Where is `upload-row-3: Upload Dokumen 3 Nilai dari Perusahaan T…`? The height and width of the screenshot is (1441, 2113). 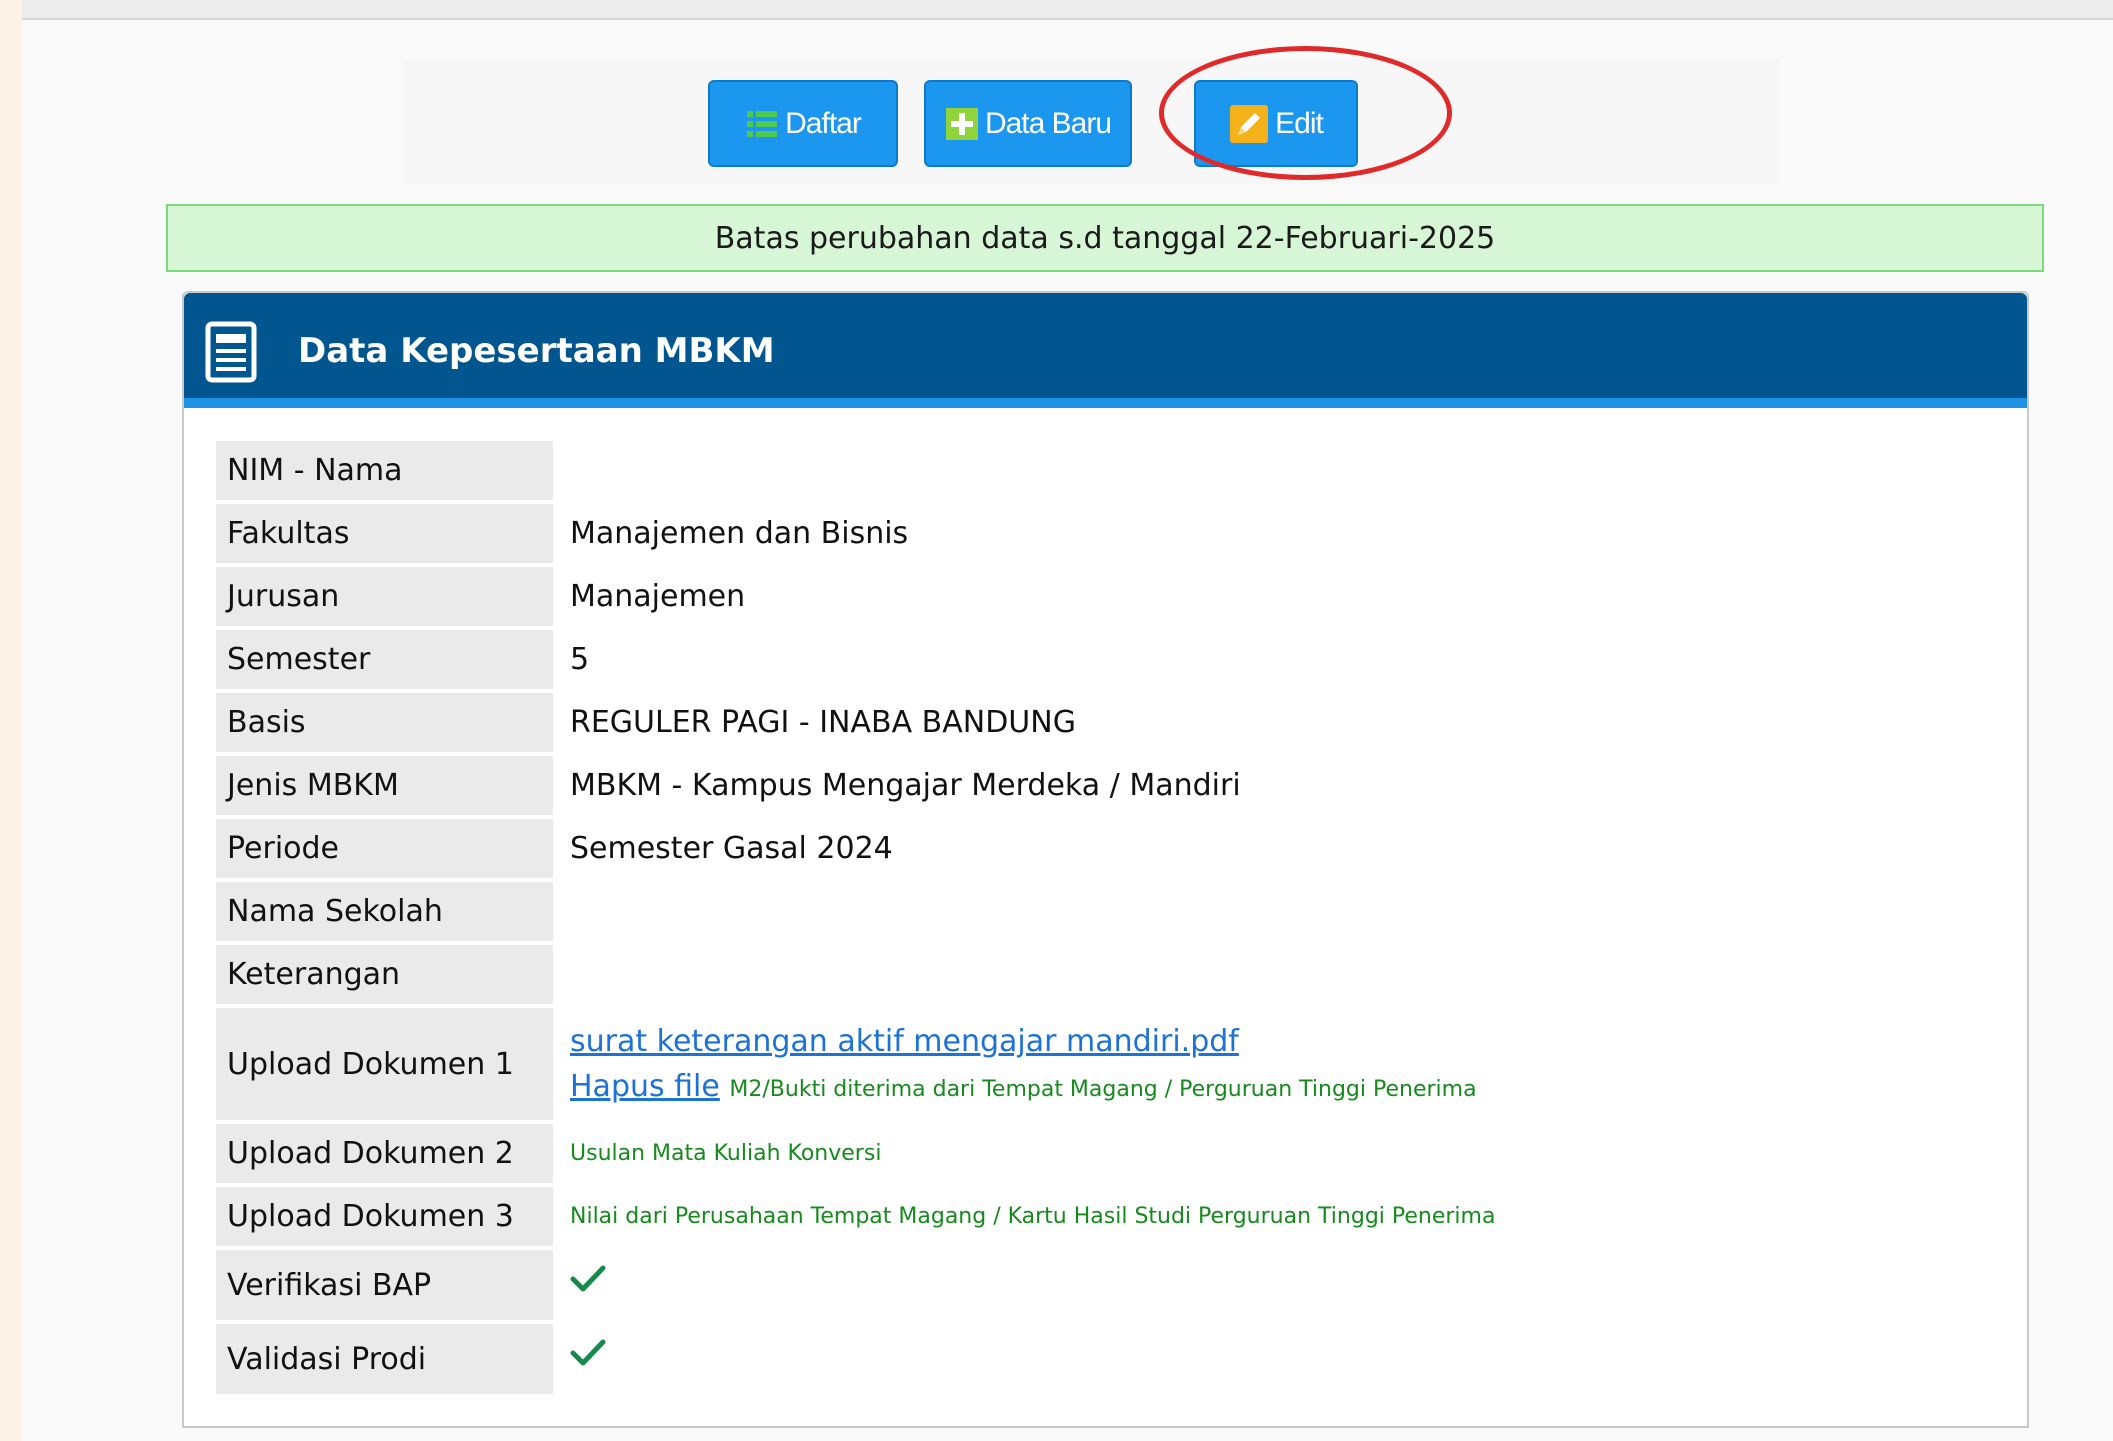
upload-row-3: Upload Dokumen 3 Nilai dari Perusahaan T… is located at coordinates (1106, 1216).